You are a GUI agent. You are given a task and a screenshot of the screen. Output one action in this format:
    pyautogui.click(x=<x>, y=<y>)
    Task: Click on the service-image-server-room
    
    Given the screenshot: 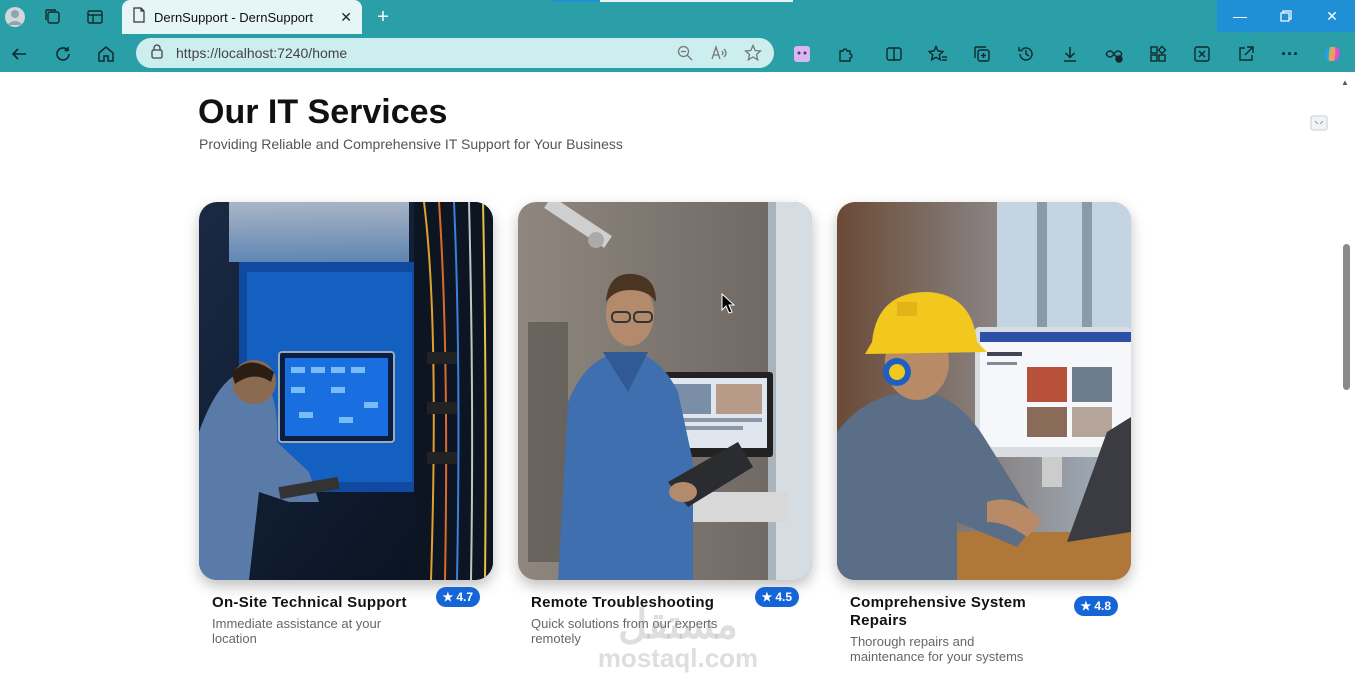 What is the action you would take?
    pyautogui.click(x=346, y=391)
    